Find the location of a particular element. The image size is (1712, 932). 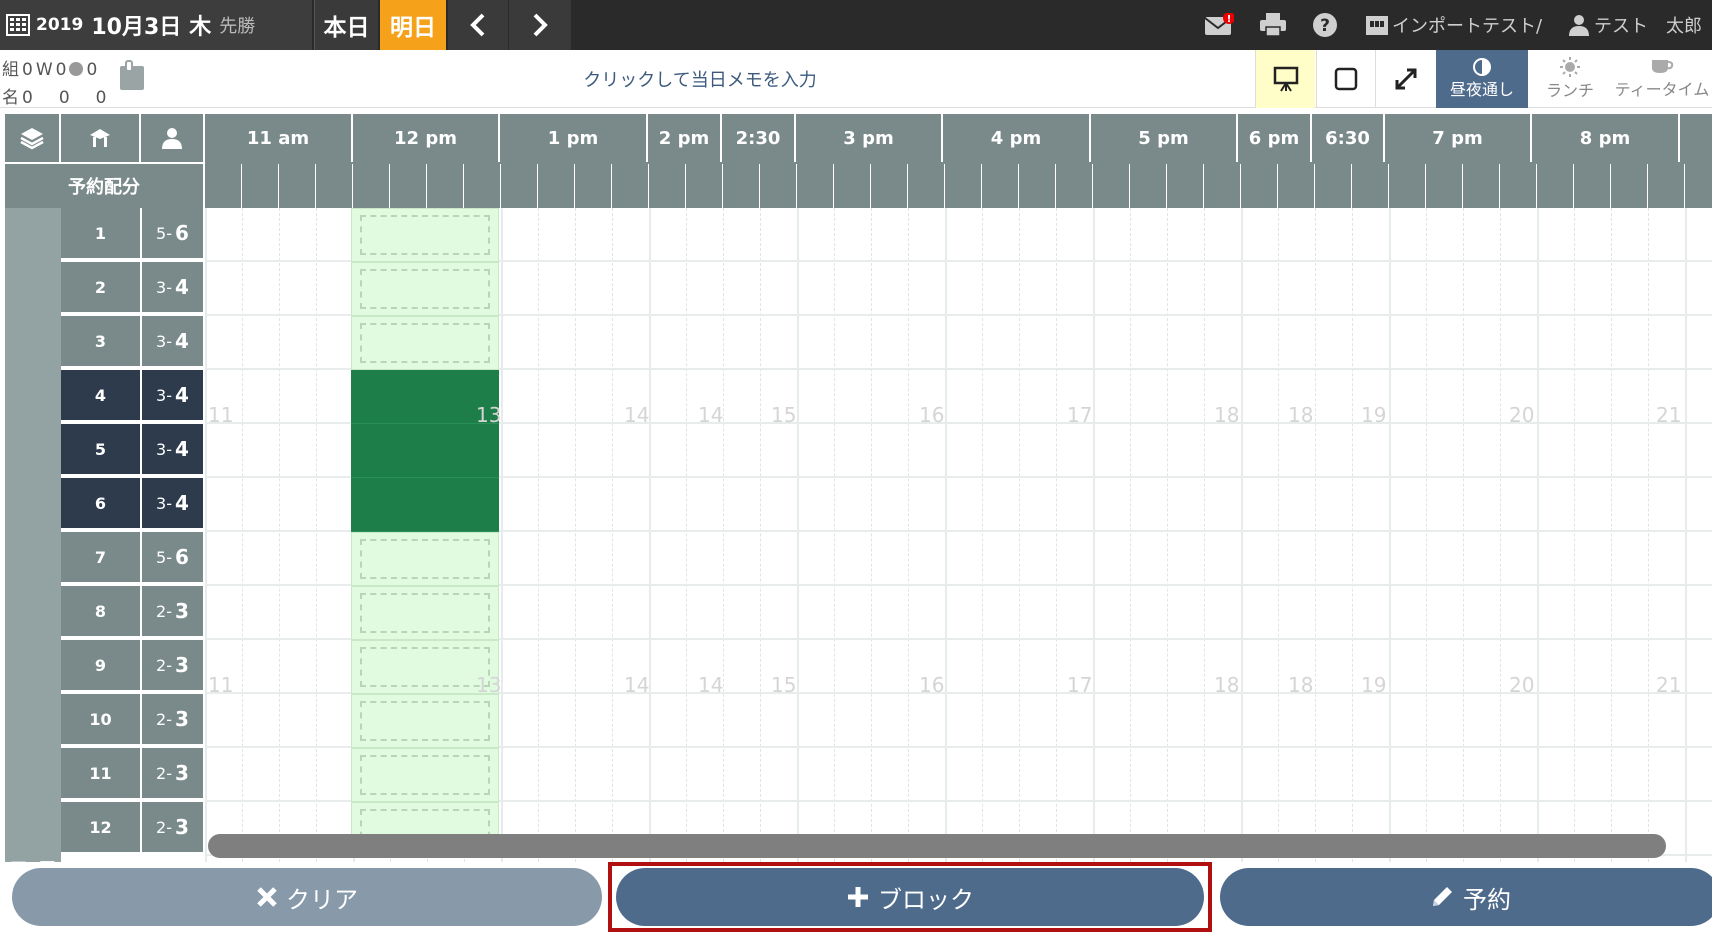

presentation-view-button is located at coordinates (1285, 79).